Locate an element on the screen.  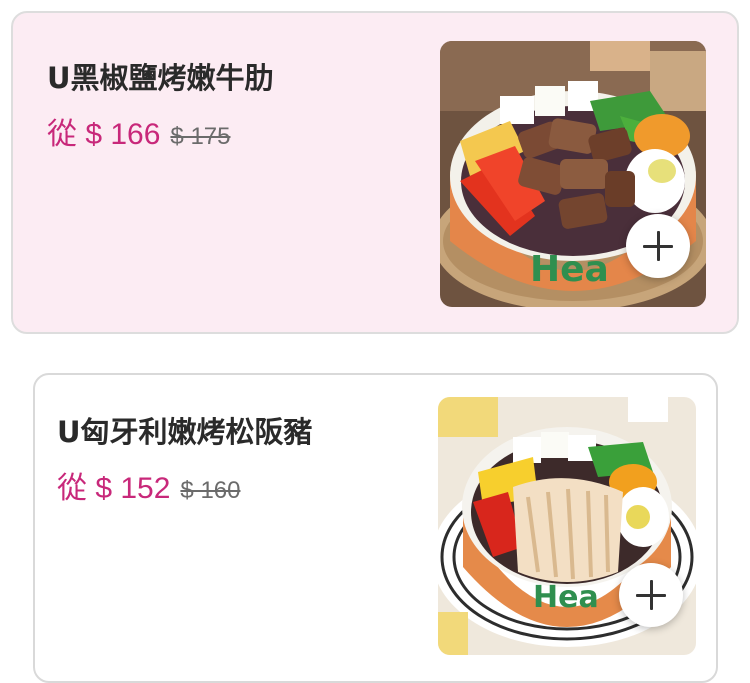
menu-item-price: 從 $ 166 is located at coordinates (104, 134).